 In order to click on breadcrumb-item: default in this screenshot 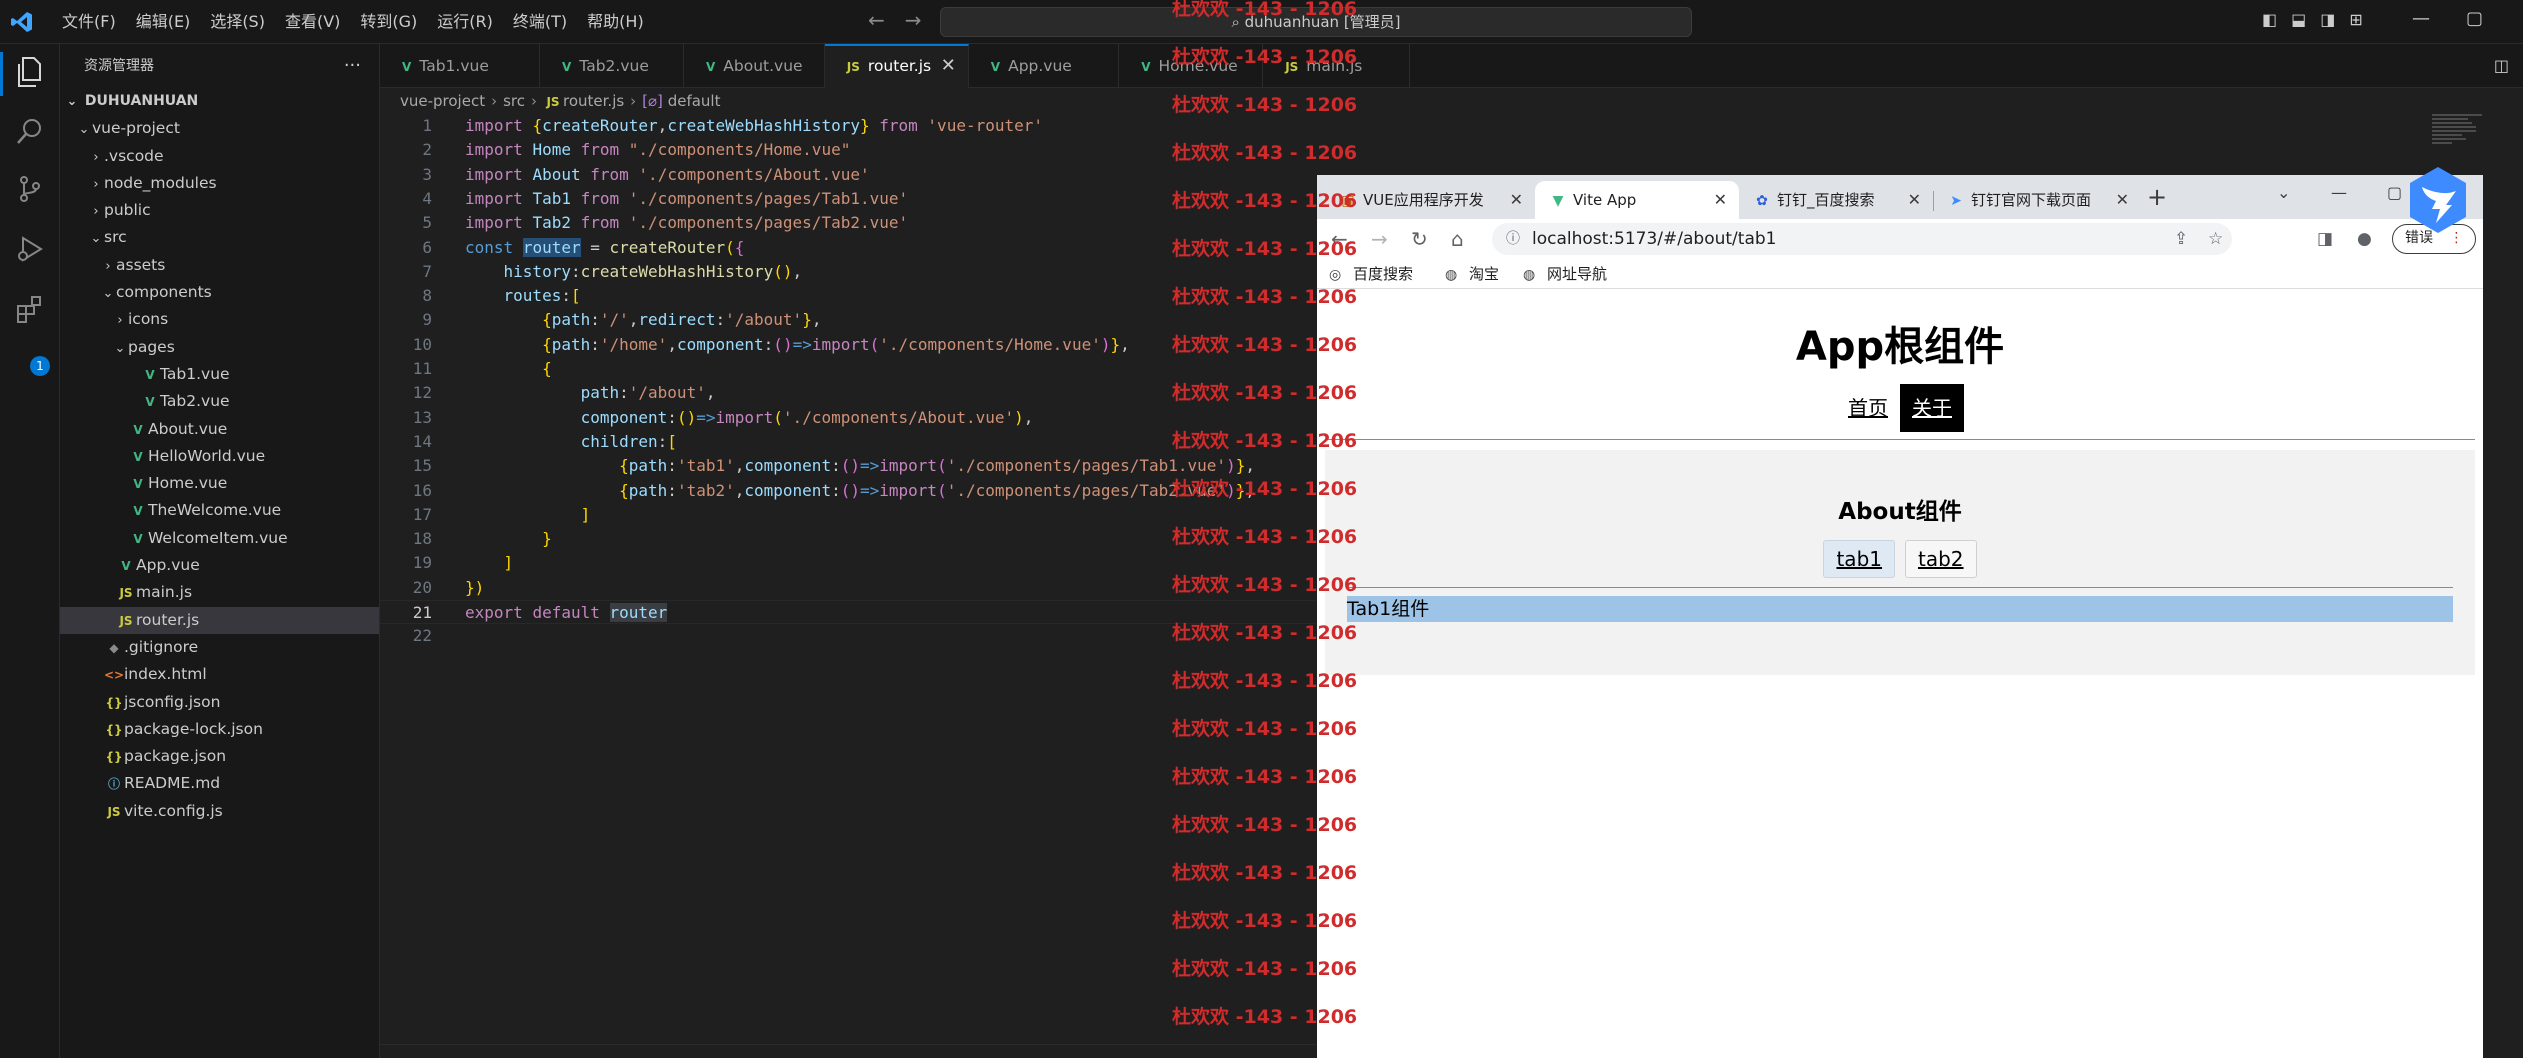, I will do `click(694, 101)`.